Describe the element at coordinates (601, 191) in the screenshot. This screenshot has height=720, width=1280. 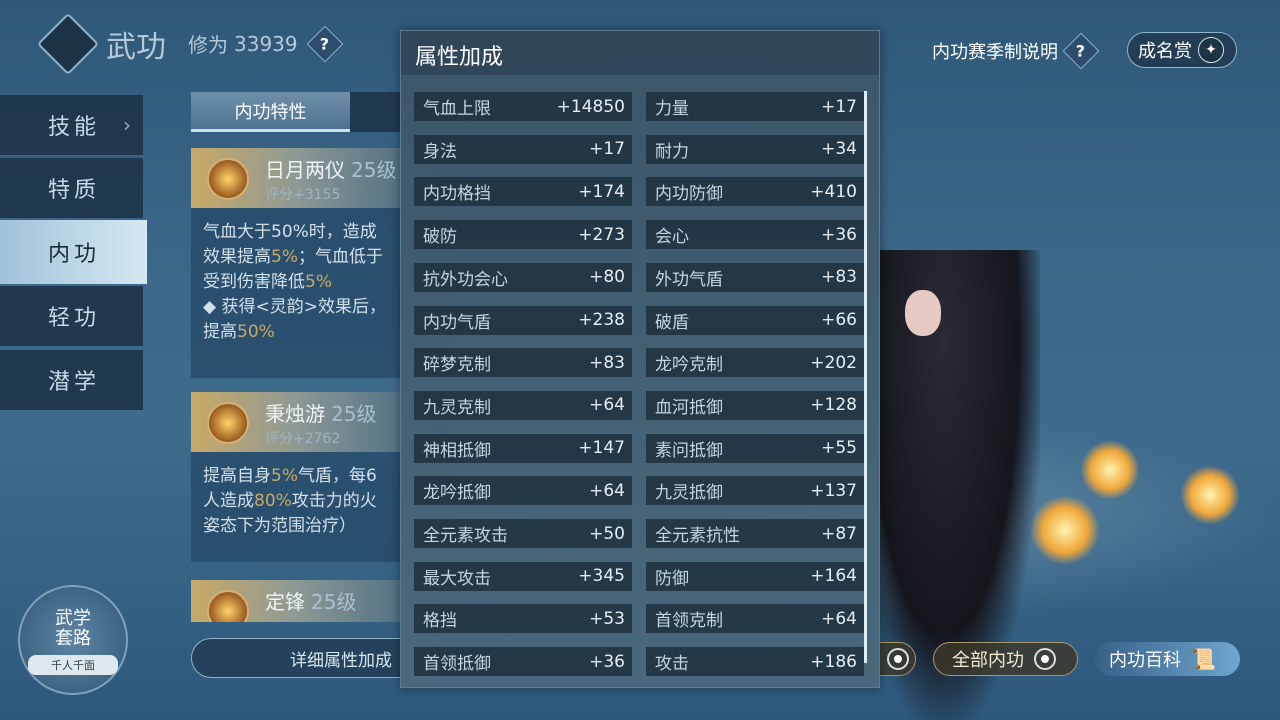
I see `attribute-value: +174` at that location.